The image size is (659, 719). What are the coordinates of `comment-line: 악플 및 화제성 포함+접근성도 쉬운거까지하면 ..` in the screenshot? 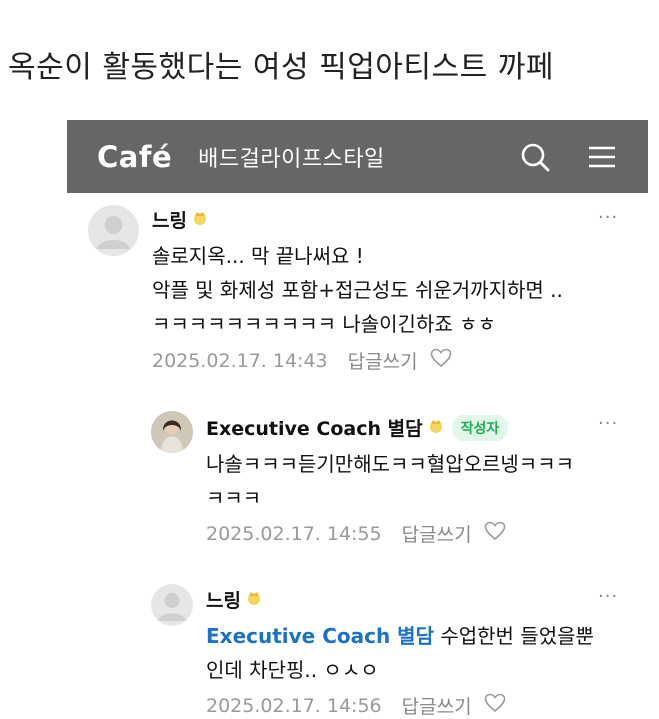 It's located at (357, 290).